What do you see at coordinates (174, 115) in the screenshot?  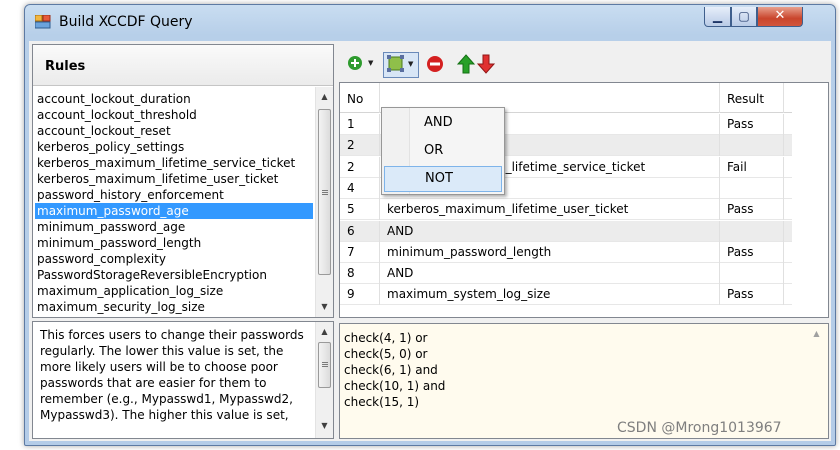 I see `rule-item: account_lockout_threshold` at bounding box center [174, 115].